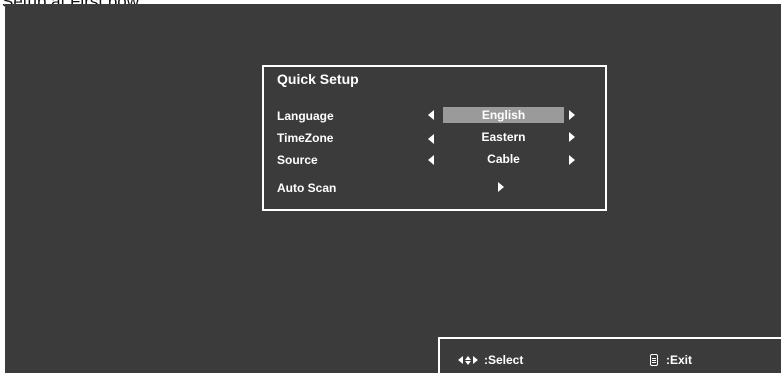 The image size is (781, 373). What do you see at coordinates (654, 360) in the screenshot?
I see `remote-icon` at bounding box center [654, 360].